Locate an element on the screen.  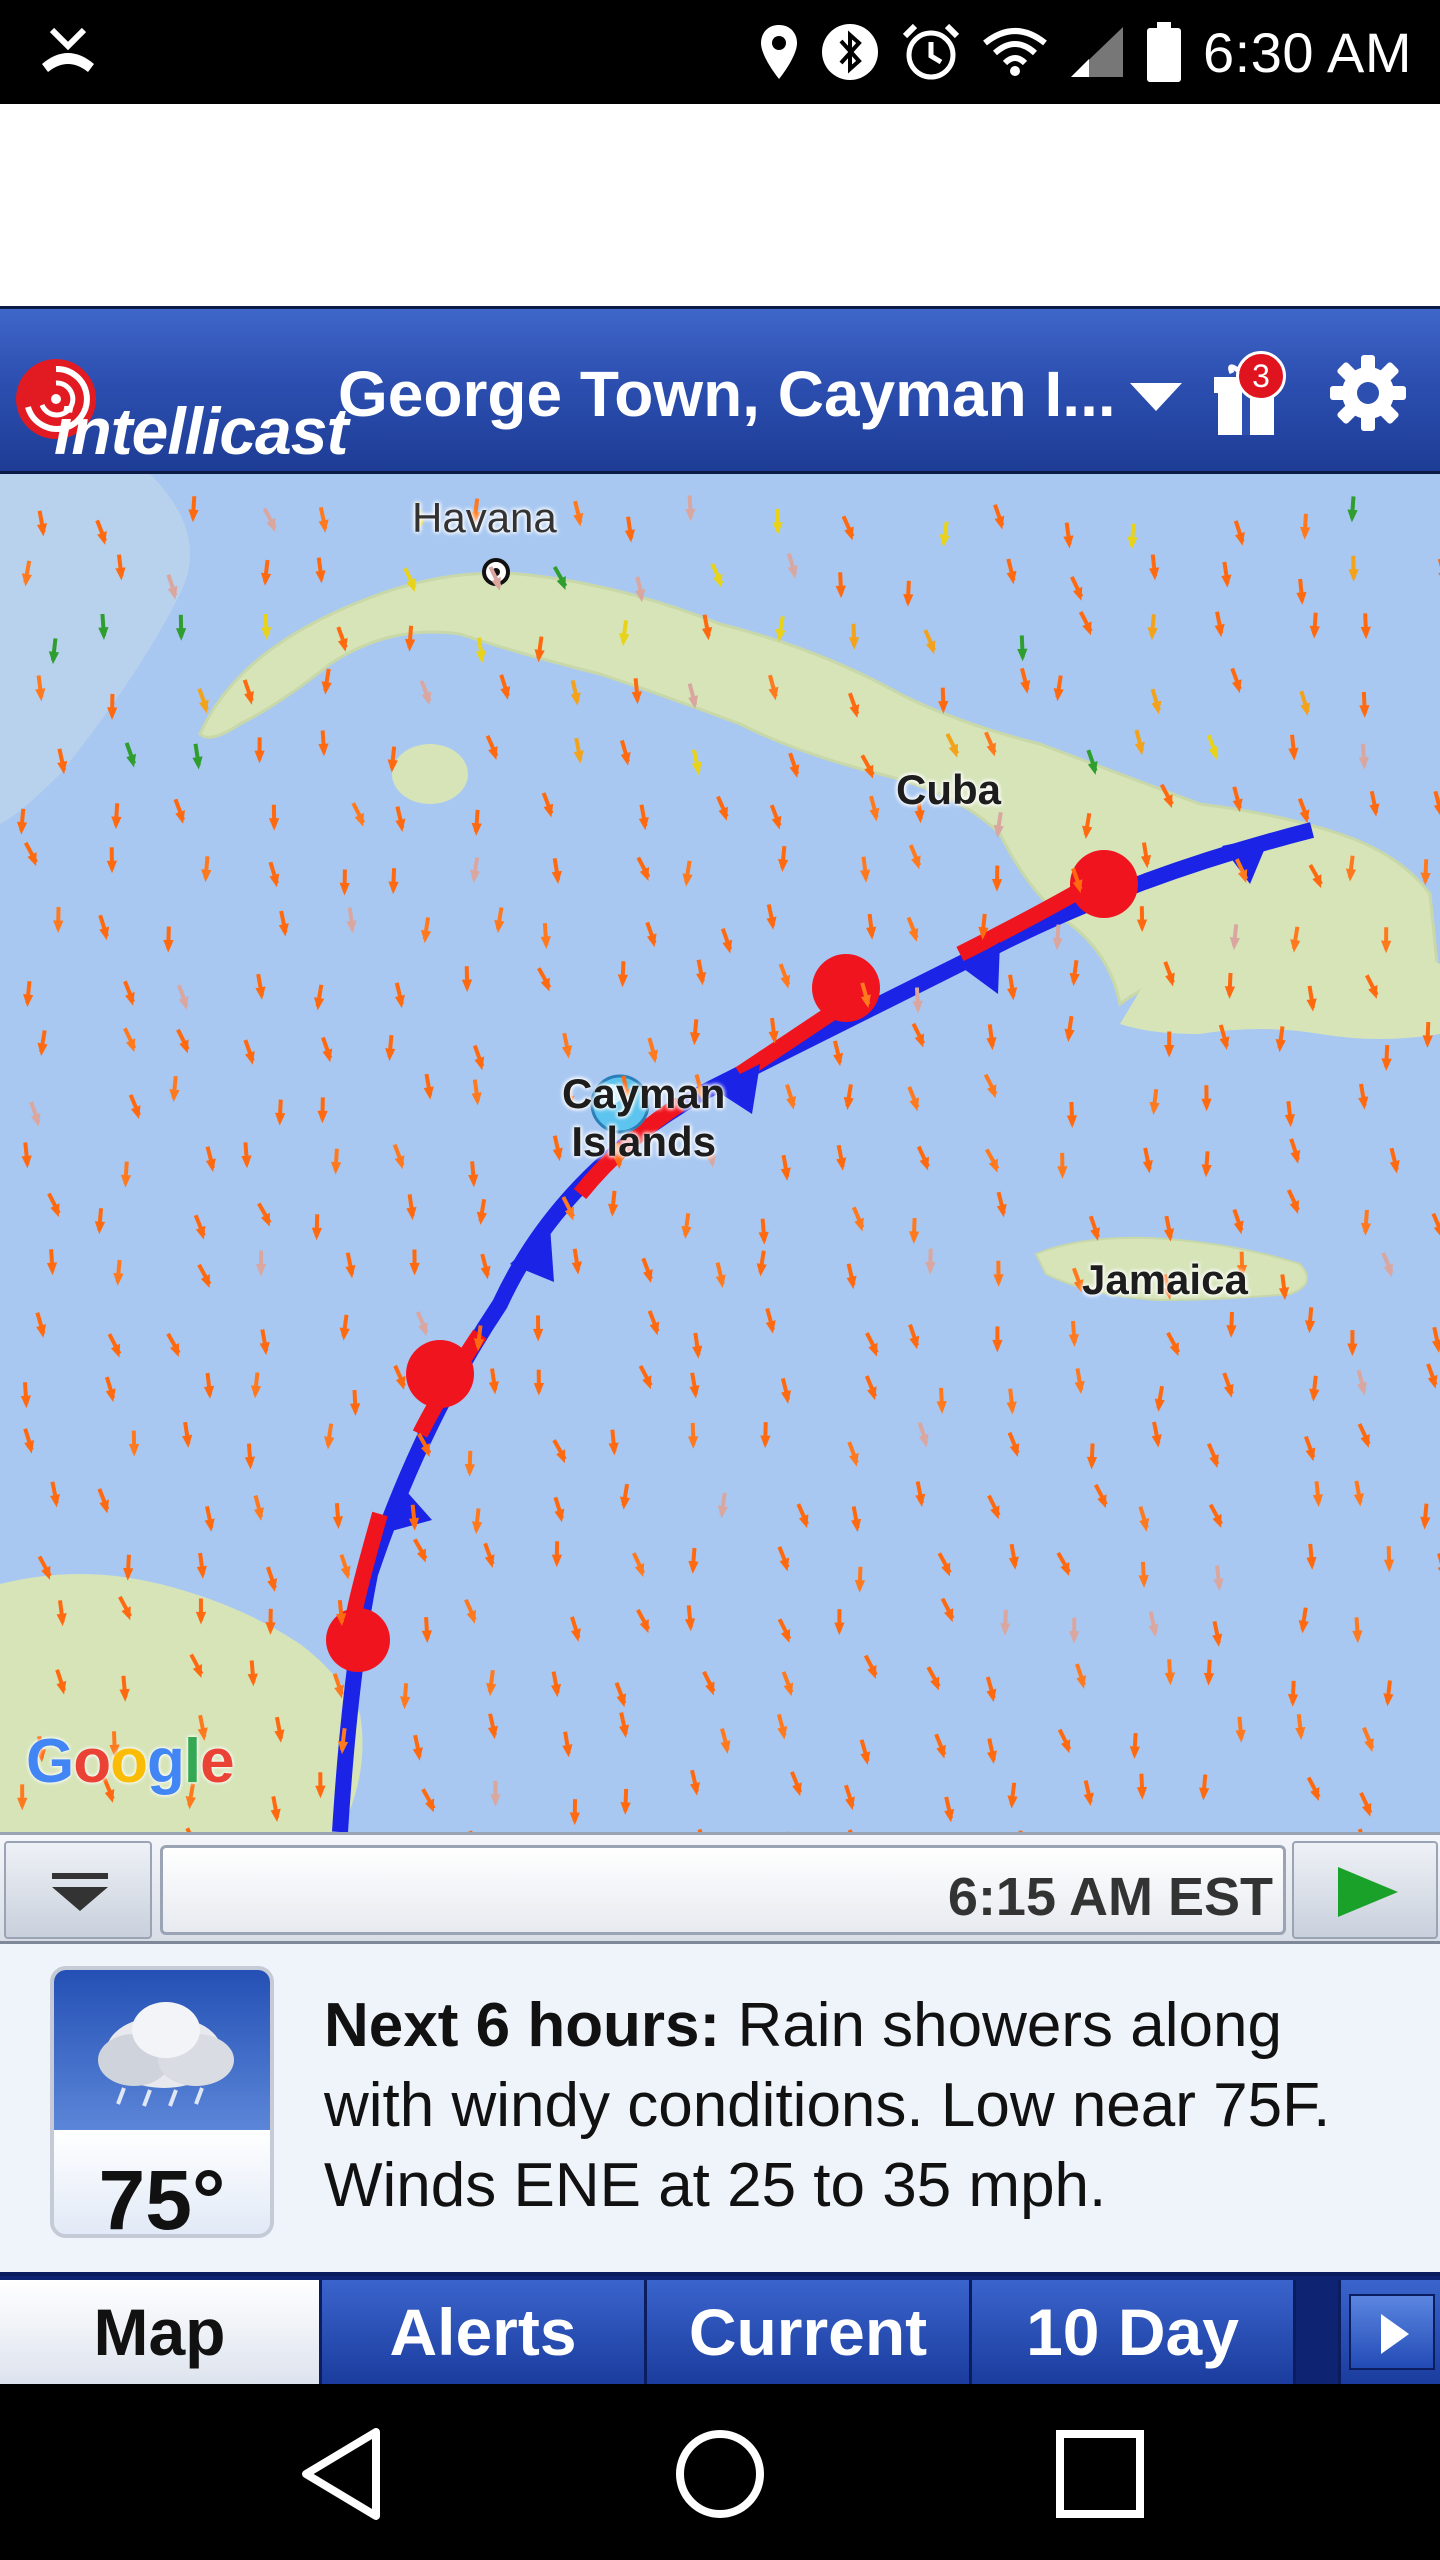
missed-call-icon is located at coordinates (68, 49).